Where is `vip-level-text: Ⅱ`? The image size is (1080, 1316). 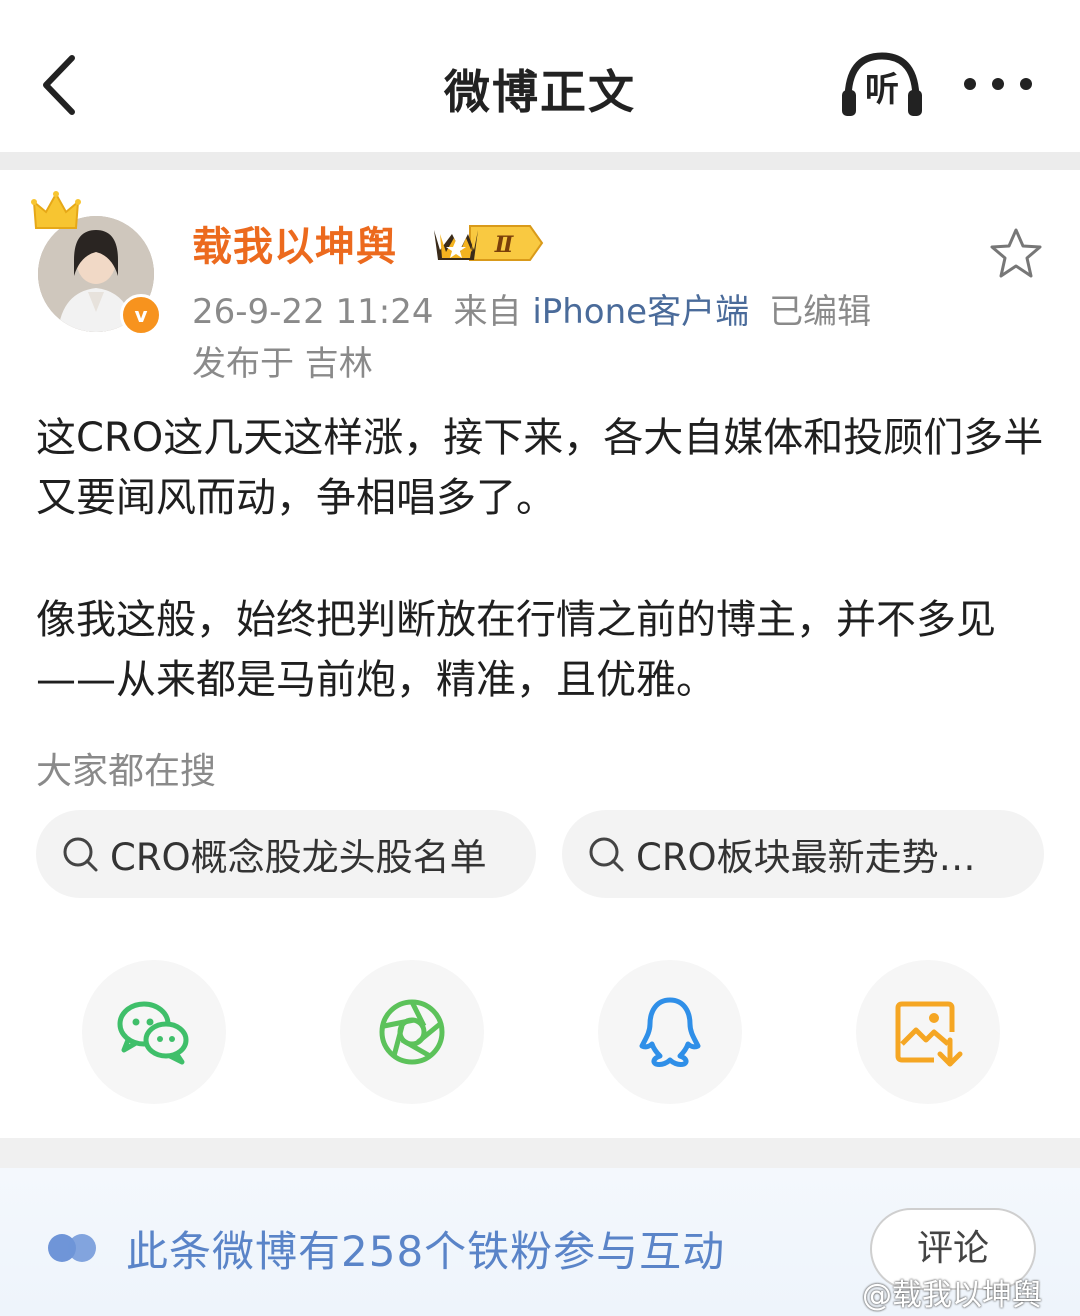 vip-level-text: Ⅱ is located at coordinates (504, 245).